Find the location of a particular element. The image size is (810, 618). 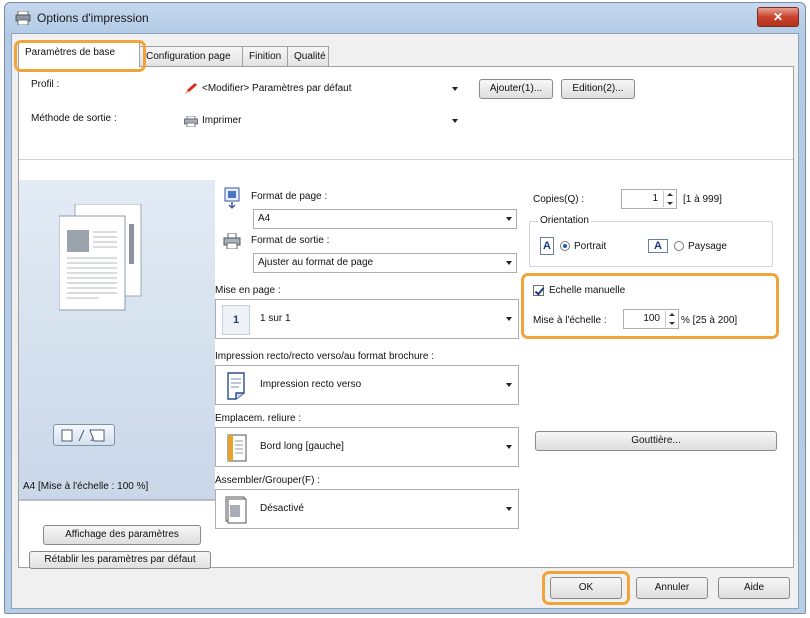

preview-caption: A4 [Mise à l'échelle : 100 %] is located at coordinates (86, 486).